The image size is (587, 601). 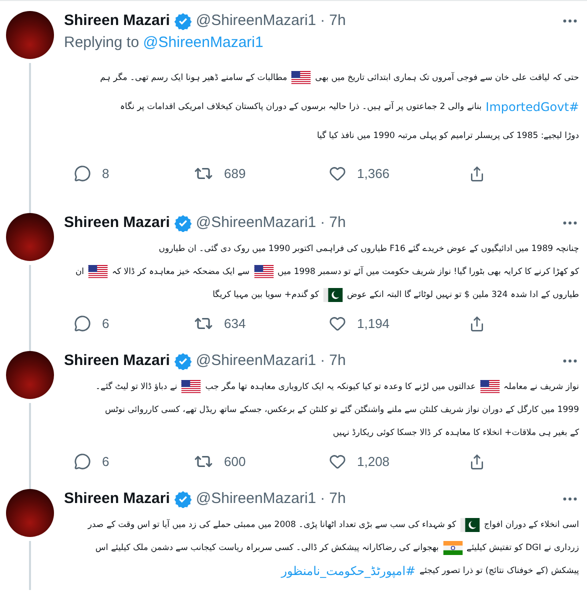 What do you see at coordinates (522, 548) in the screenshot?
I see `tweet-text: زرداری نے DGI کو تفتیش کیلیئے` at bounding box center [522, 548].